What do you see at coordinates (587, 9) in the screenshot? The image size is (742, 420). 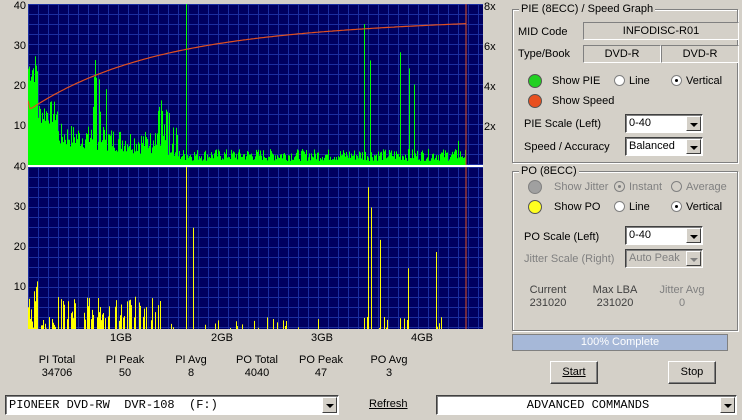 I see `group-title: PIE (8ECC) / Speed Graph` at bounding box center [587, 9].